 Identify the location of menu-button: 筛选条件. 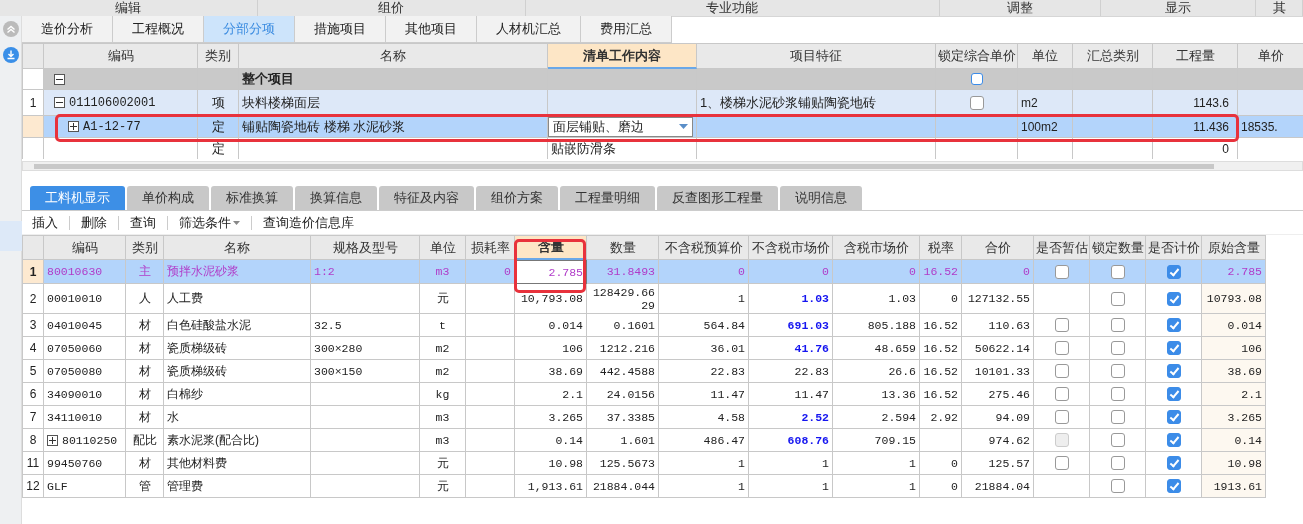
(209, 222).